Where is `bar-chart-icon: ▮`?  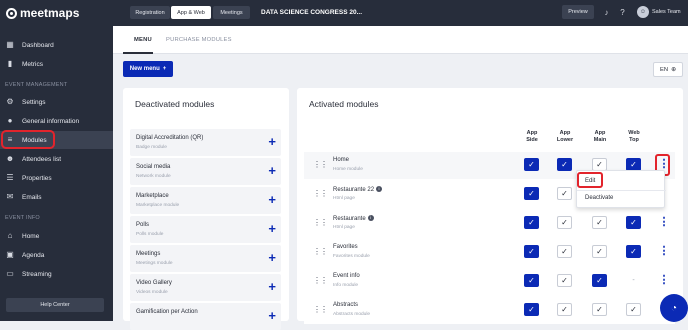
bar-chart-icon: ▮ is located at coordinates (10, 63).